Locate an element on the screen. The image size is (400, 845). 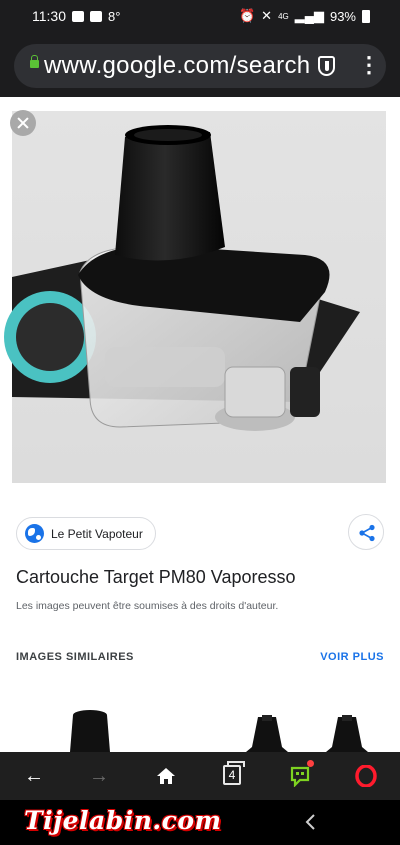
notification-icons: 8° is located at coordinates (96, 16).